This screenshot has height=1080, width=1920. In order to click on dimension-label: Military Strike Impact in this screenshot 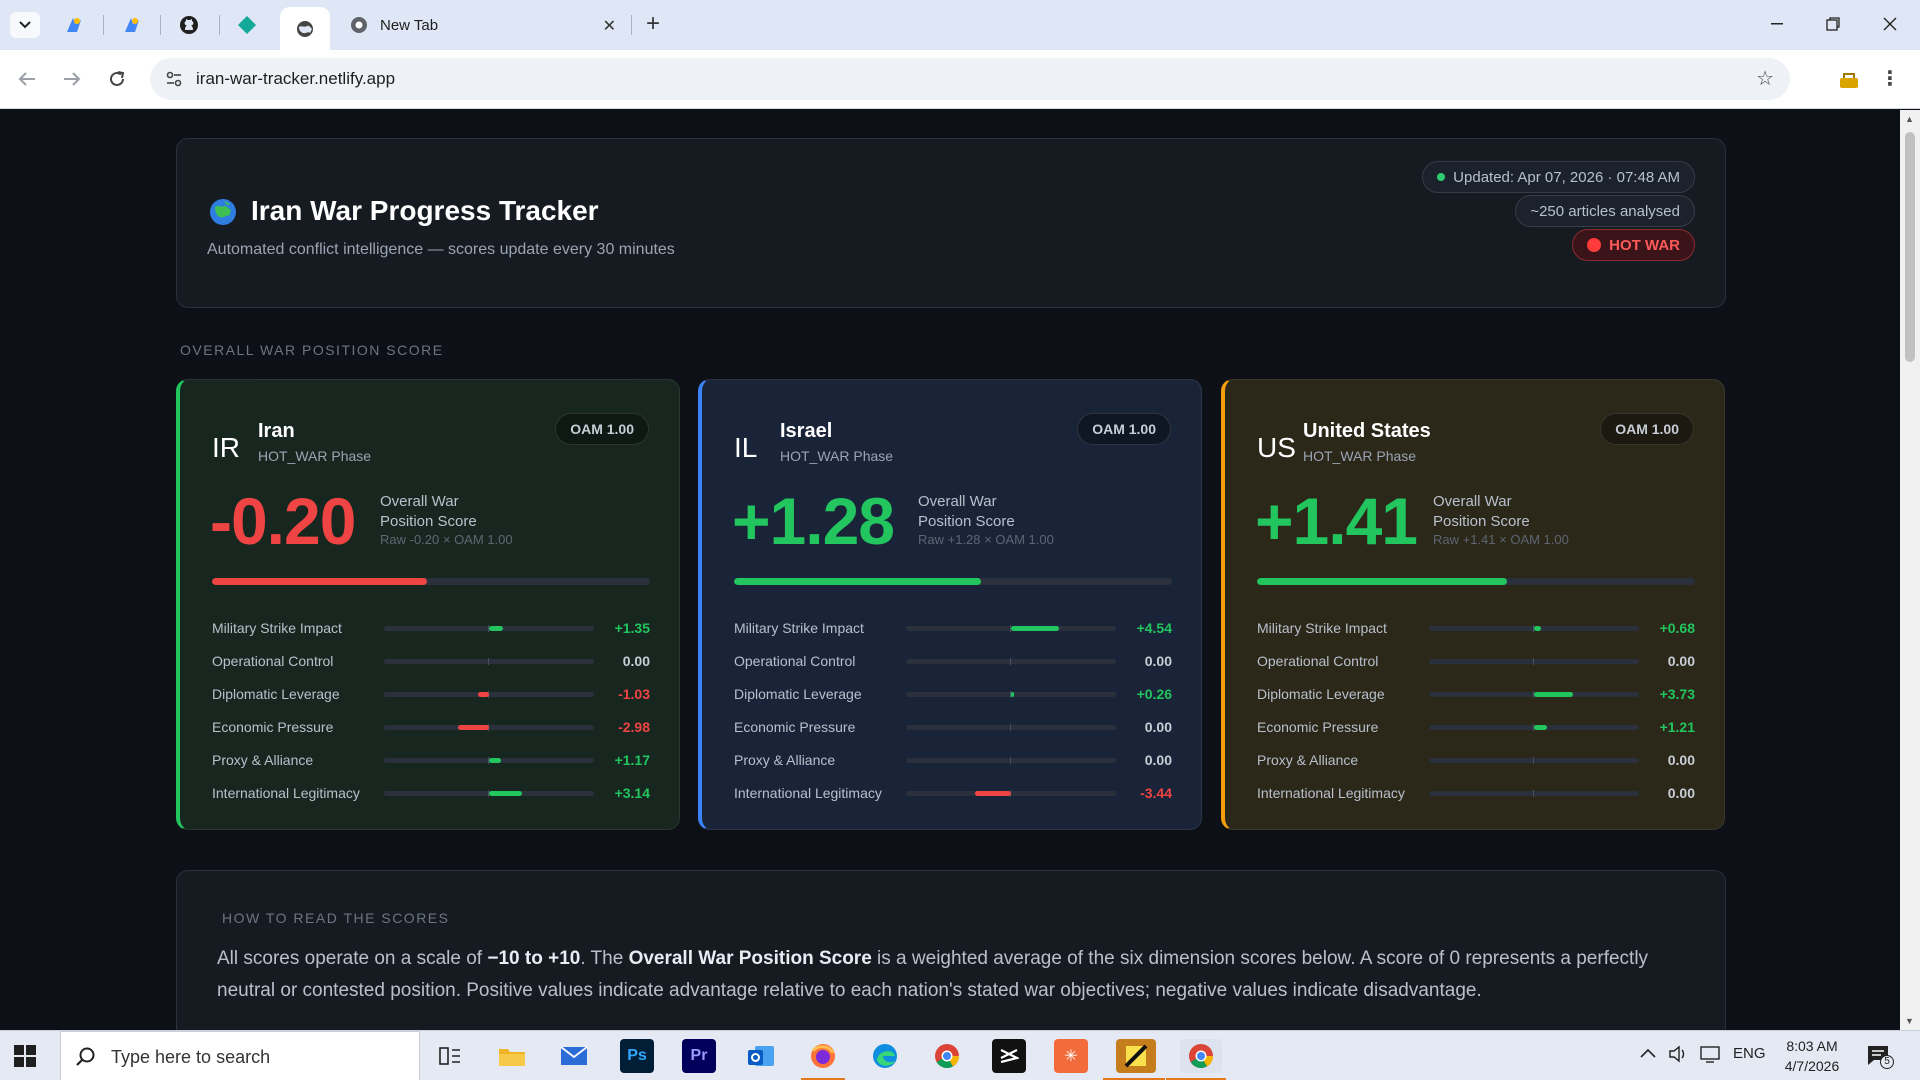, I will do `click(277, 628)`.